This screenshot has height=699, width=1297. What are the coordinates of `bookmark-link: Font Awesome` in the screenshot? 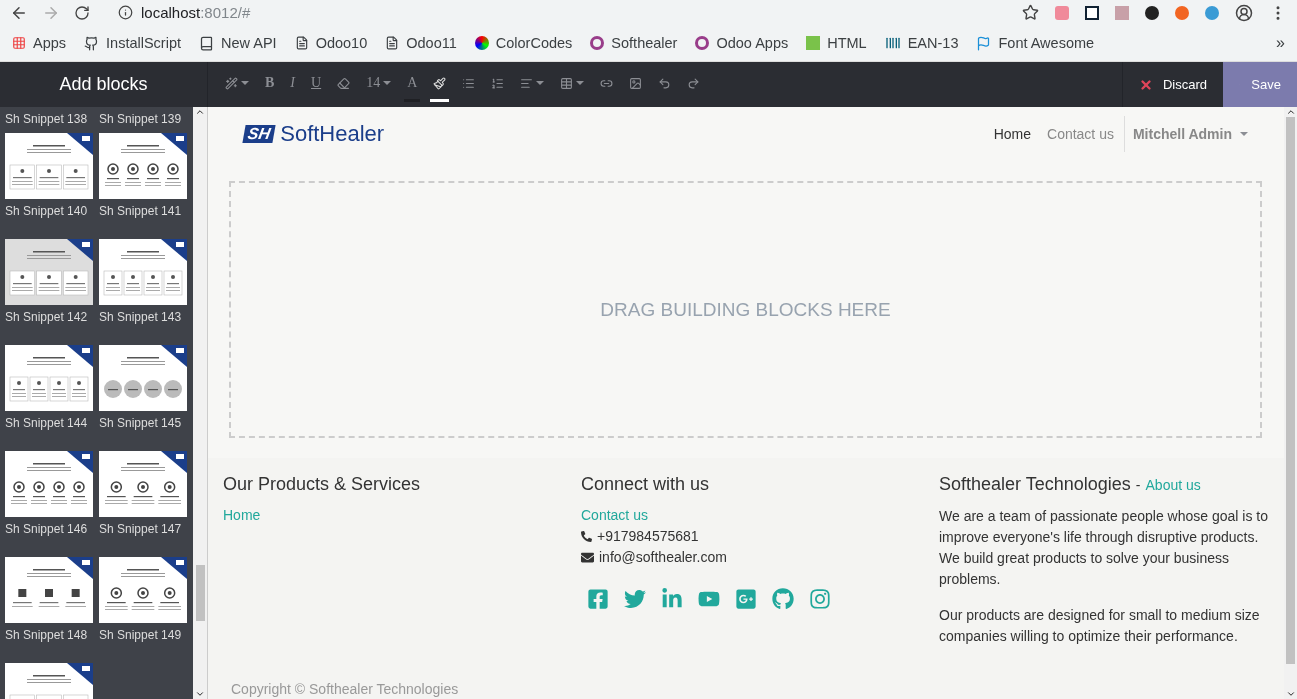 It's located at (1035, 43).